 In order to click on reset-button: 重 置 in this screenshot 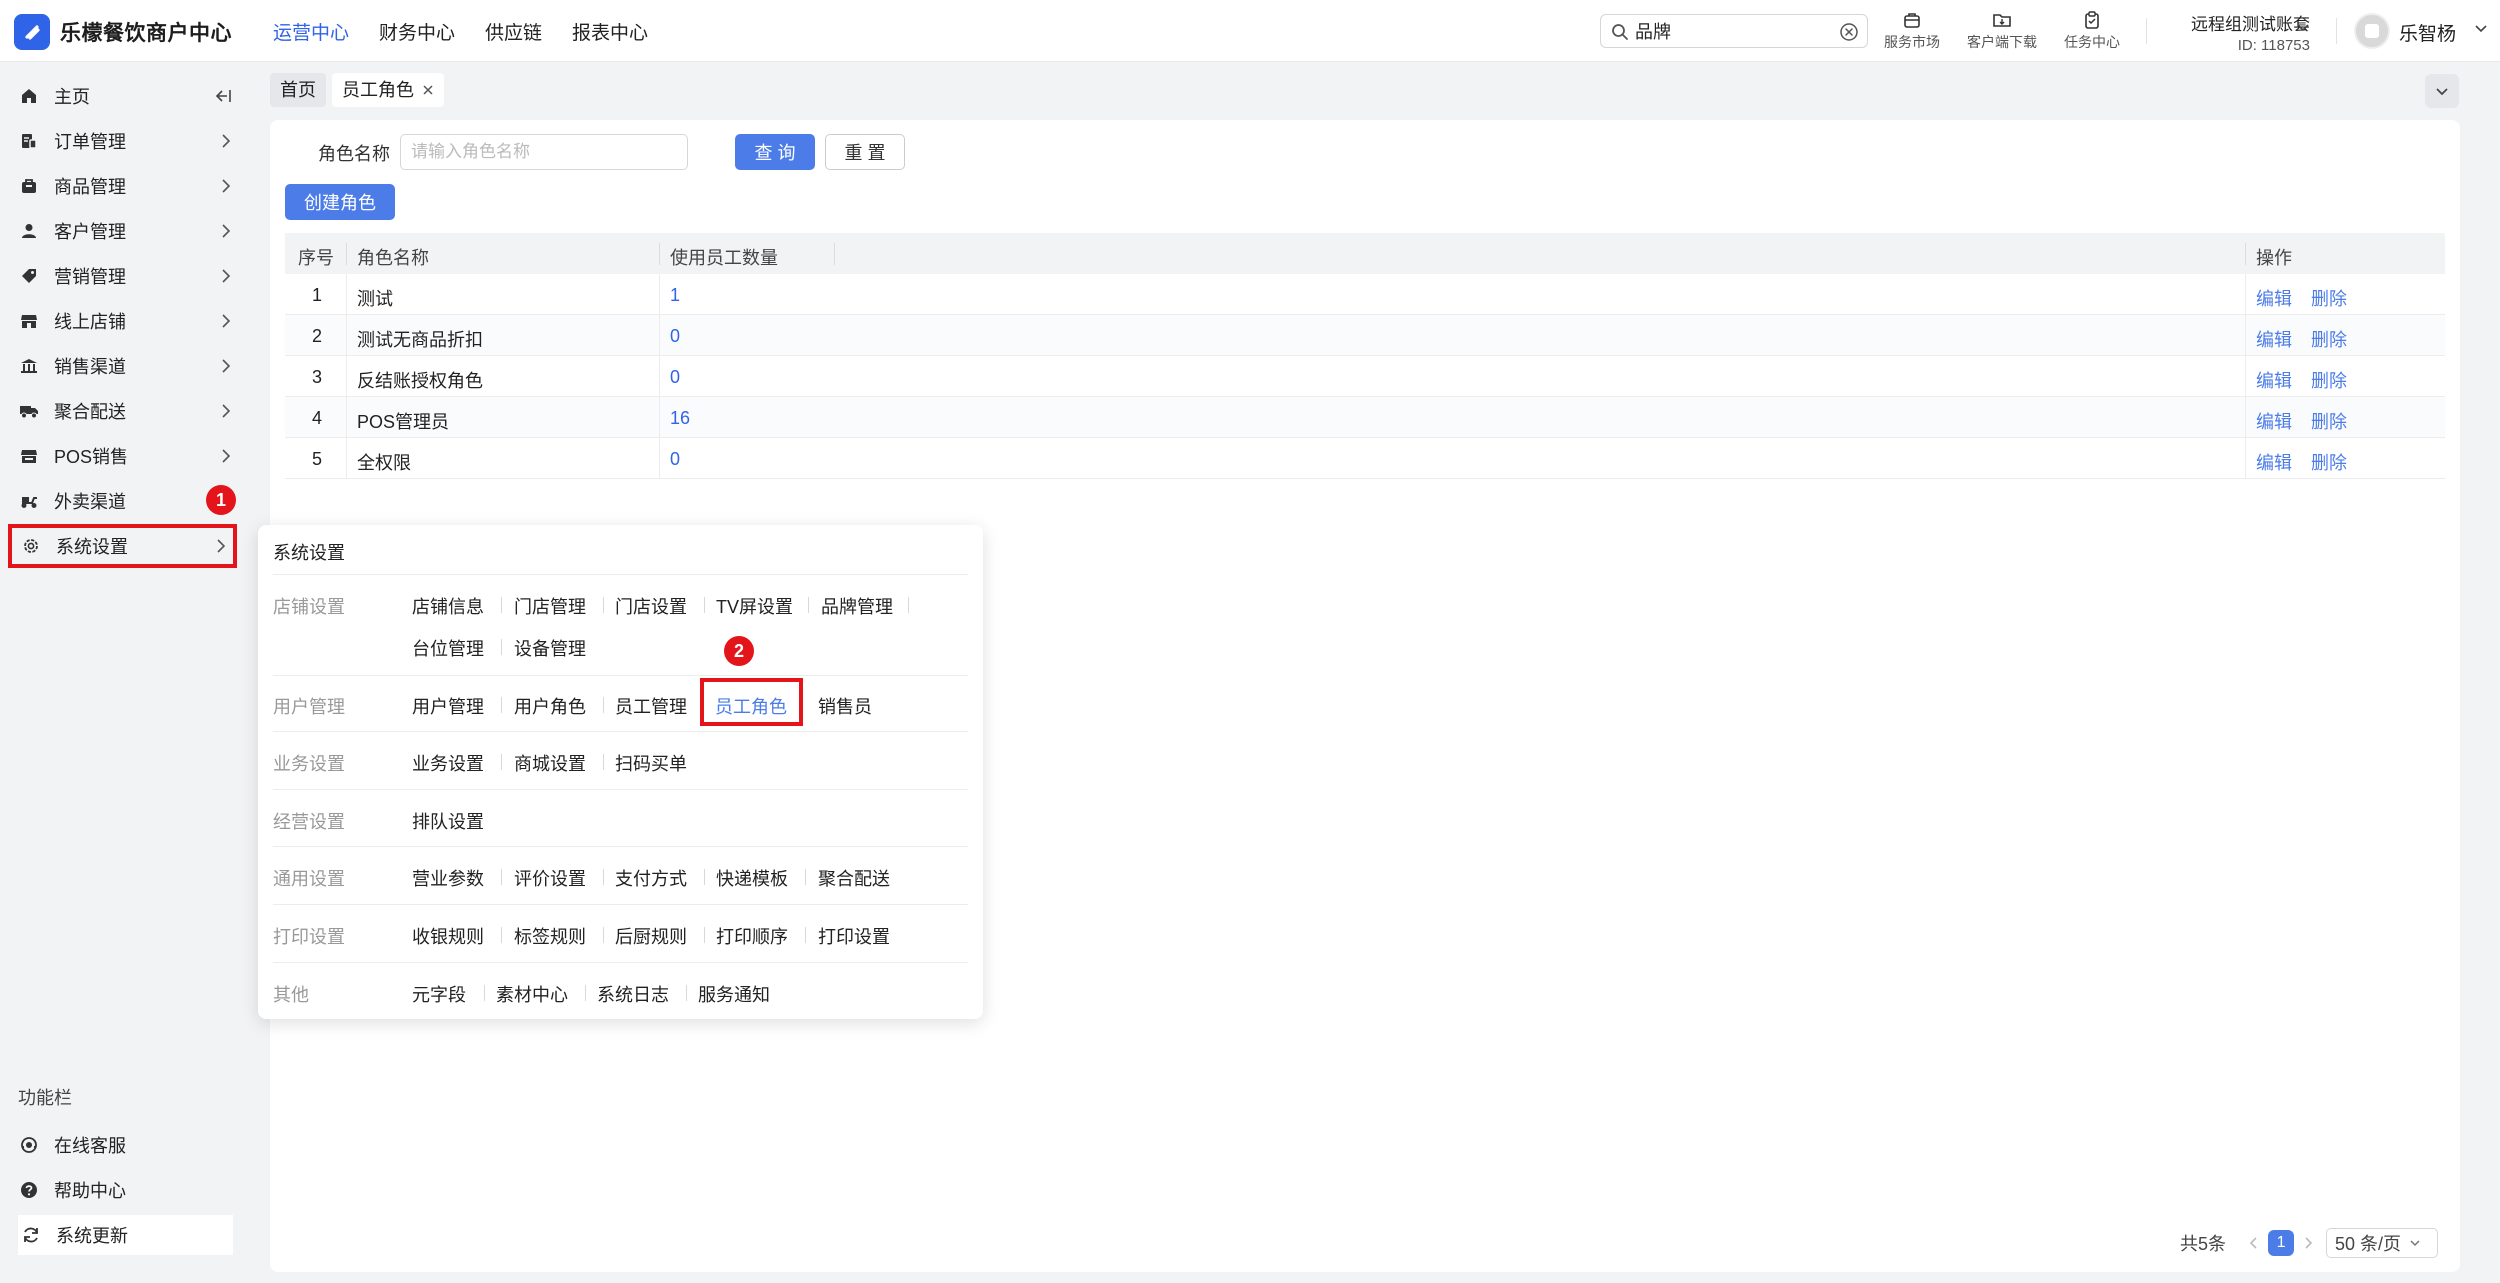, I will do `click(865, 152)`.